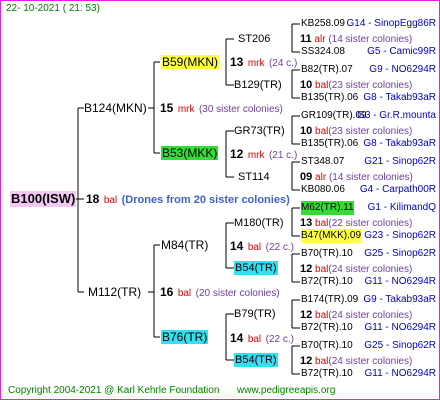  I want to click on queen-inbreeding: 18 bal (Drones from 20 sister colonies), so click(188, 200).